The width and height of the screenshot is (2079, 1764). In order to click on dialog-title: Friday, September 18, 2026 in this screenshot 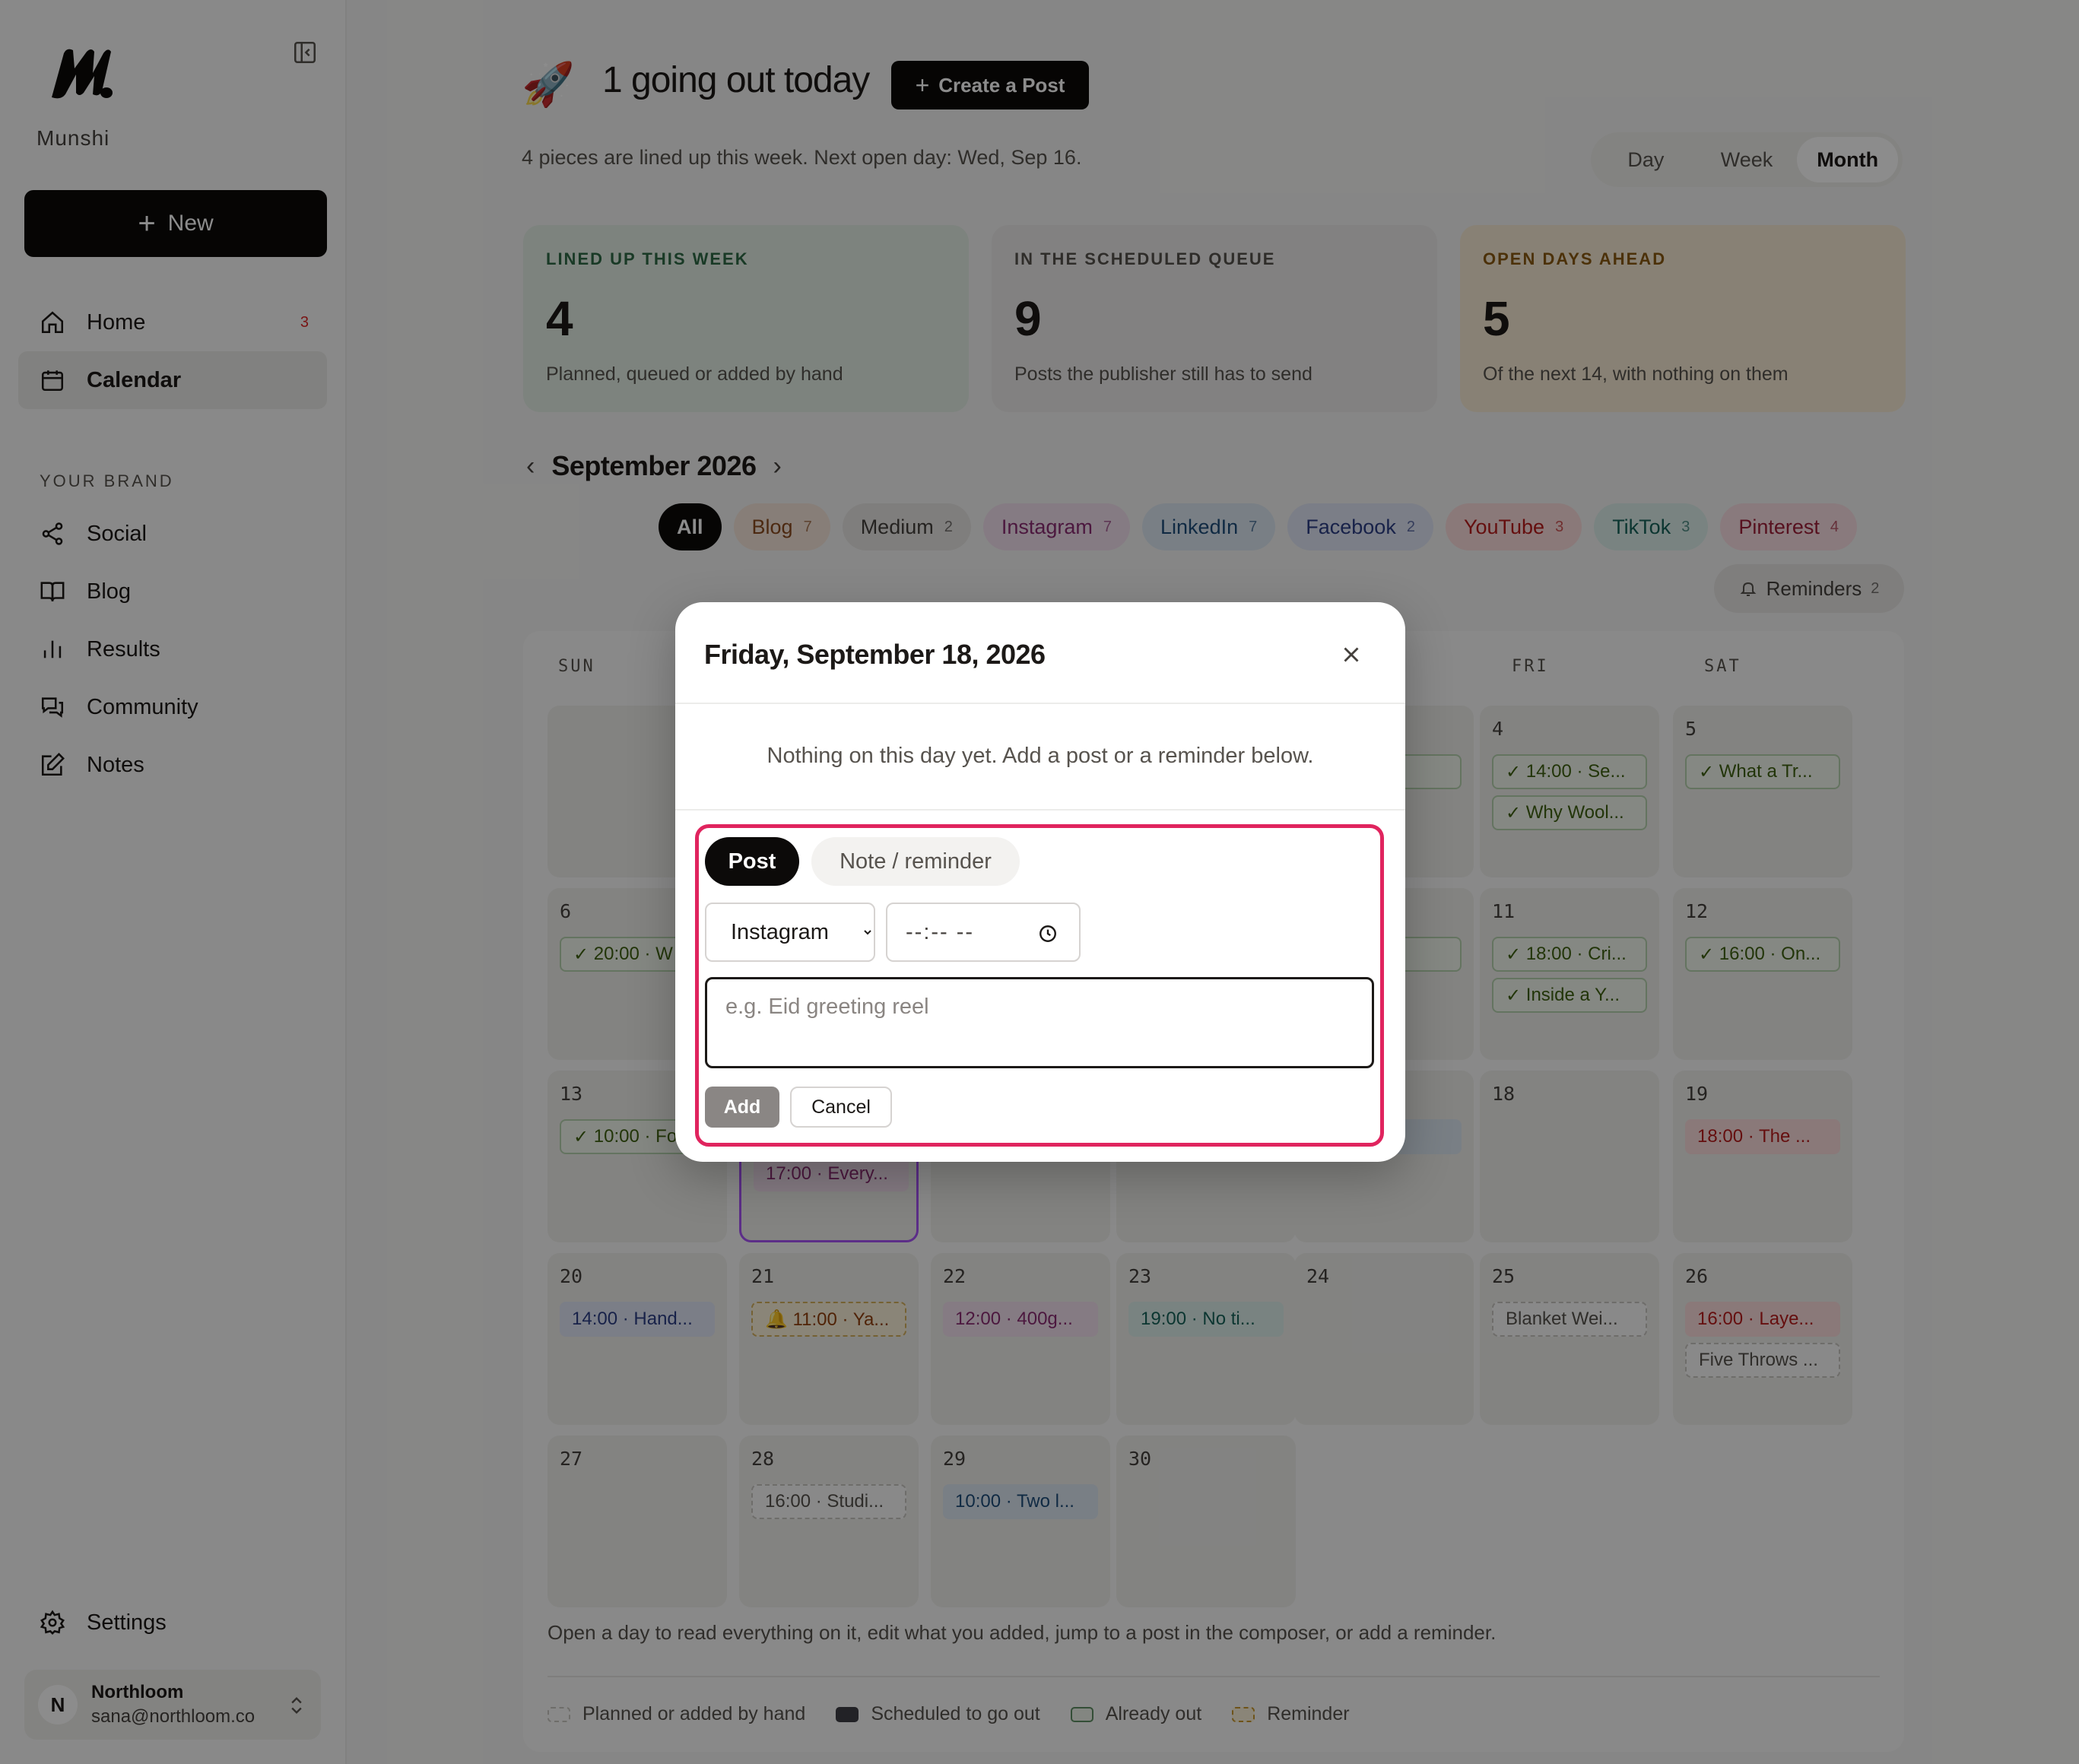, I will do `click(875, 654)`.